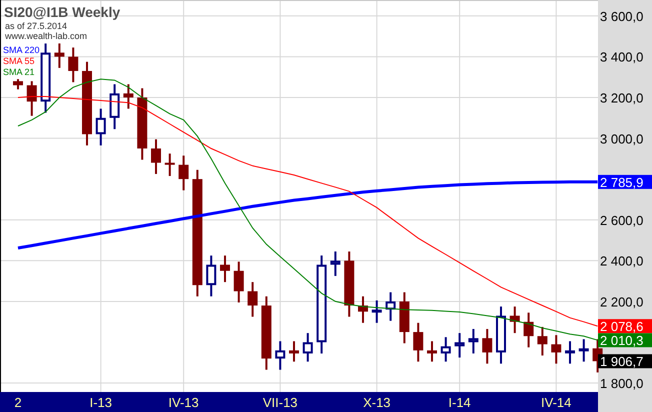 Image resolution: width=652 pixels, height=412 pixels. I want to click on axis-label: 2, so click(18, 402).